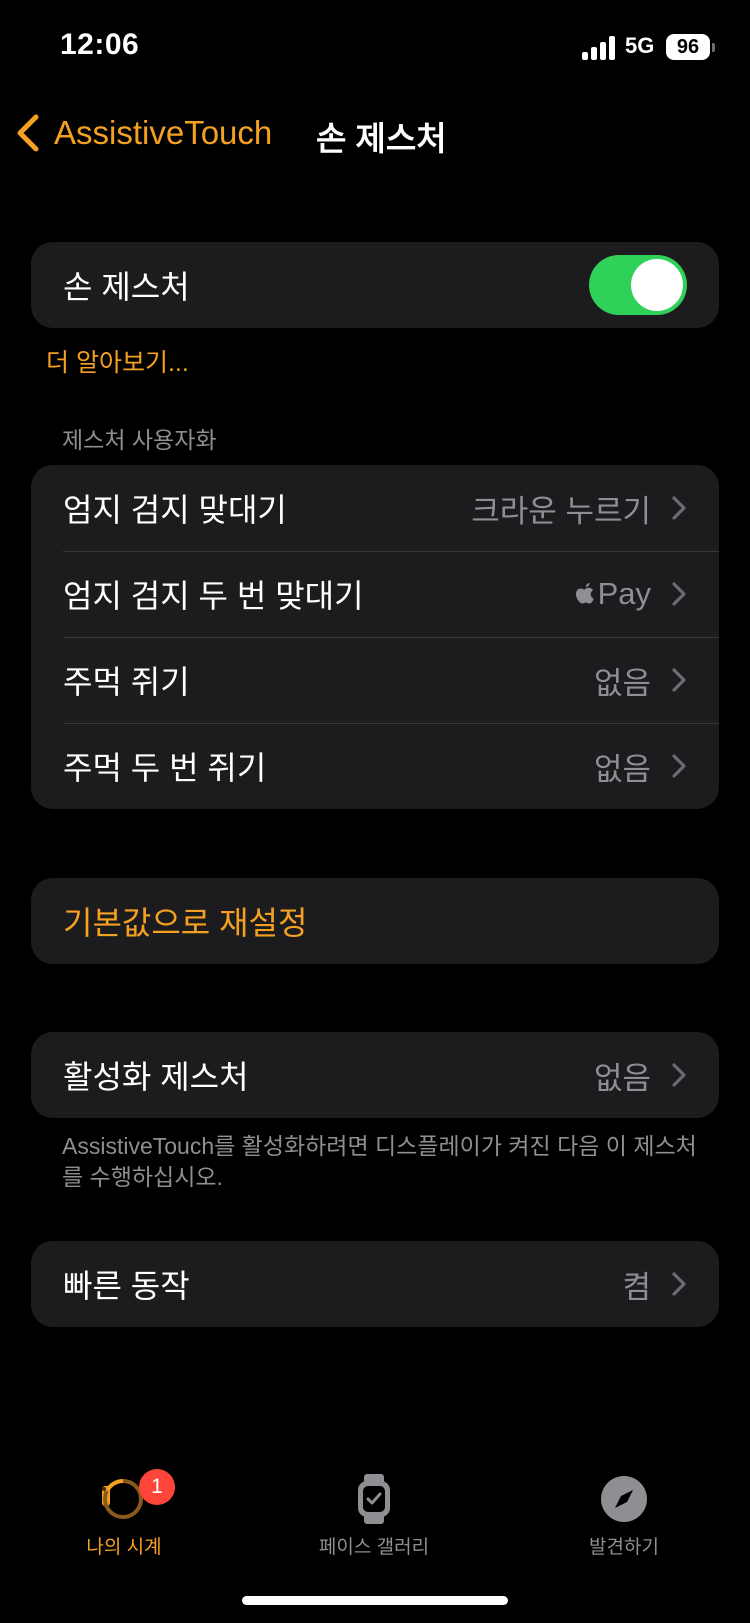  I want to click on quick-actions-group: 빠른 동작 켬, so click(375, 1284).